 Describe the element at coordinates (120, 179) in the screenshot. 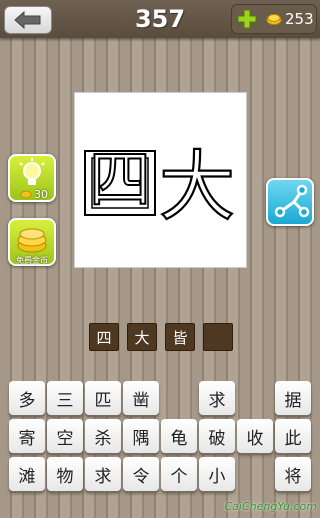

I see `picture-char-1: 四` at that location.